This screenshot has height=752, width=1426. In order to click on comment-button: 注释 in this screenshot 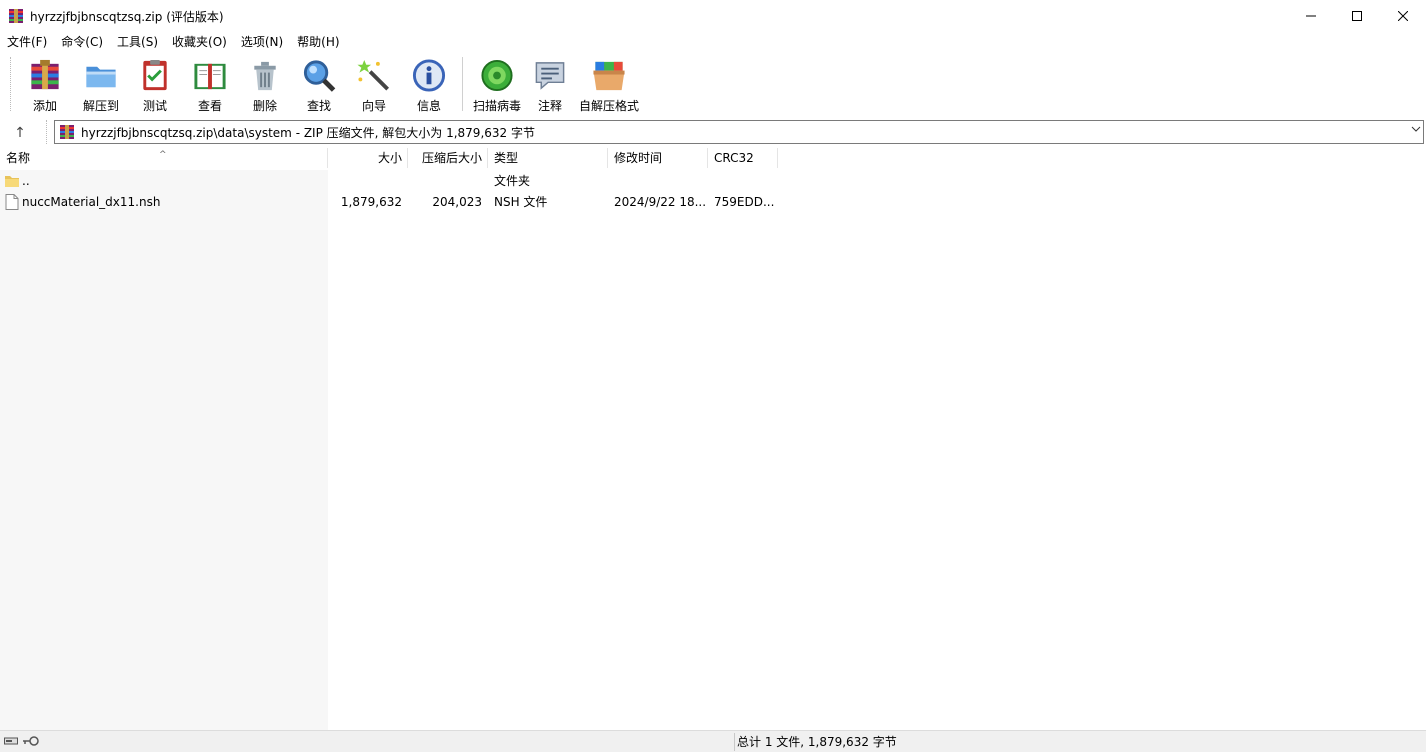, I will do `click(550, 84)`.